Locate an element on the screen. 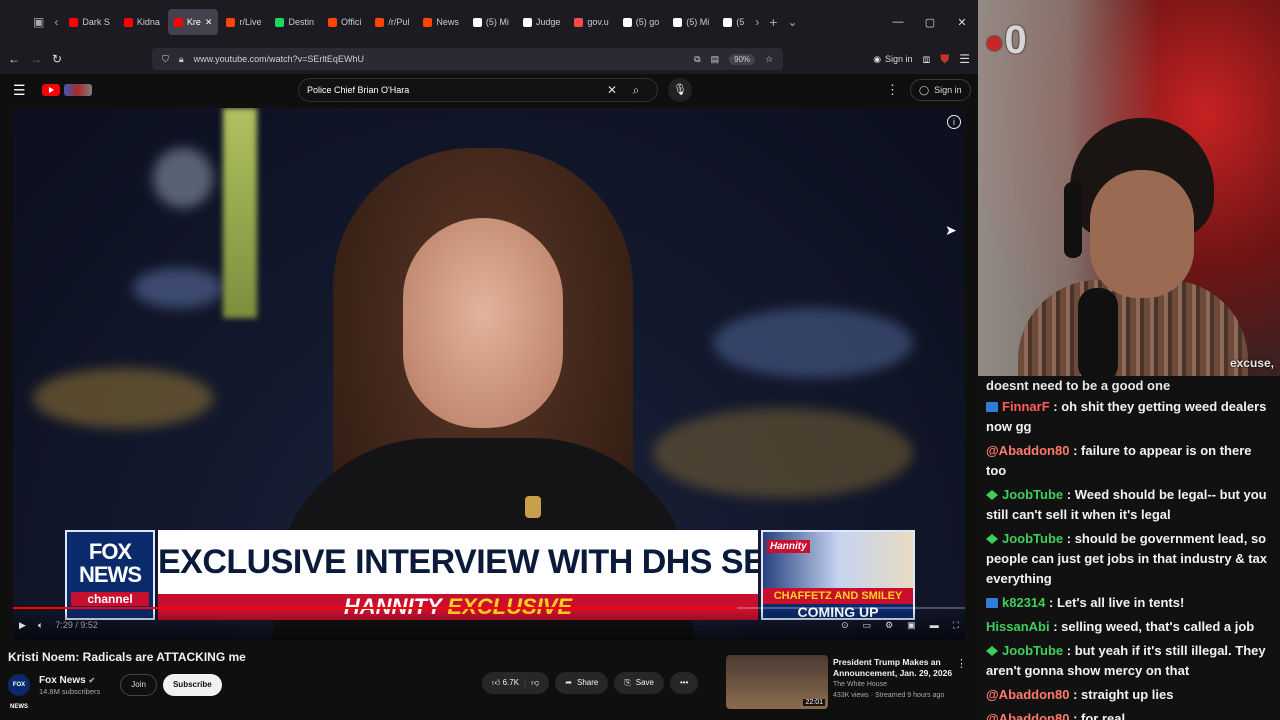 This screenshot has width=1280, height=720. tab-label: News is located at coordinates (447, 22).